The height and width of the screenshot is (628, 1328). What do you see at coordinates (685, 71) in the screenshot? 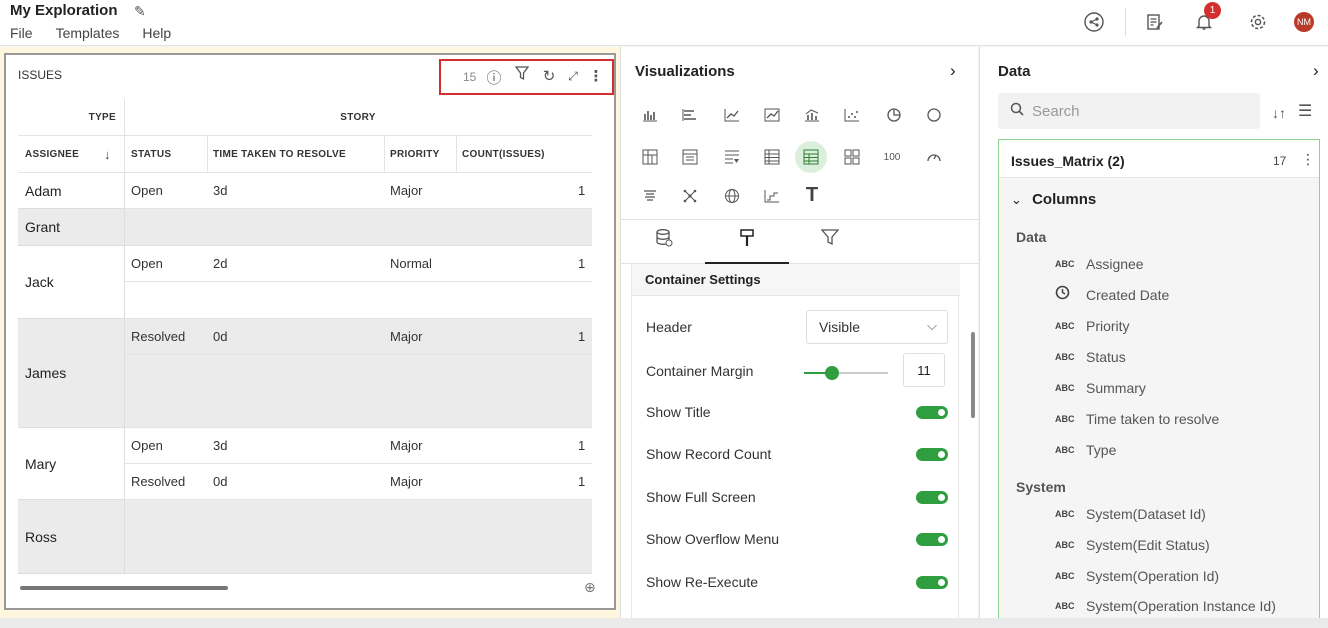
I see `visualizations-title: Visualizations` at bounding box center [685, 71].